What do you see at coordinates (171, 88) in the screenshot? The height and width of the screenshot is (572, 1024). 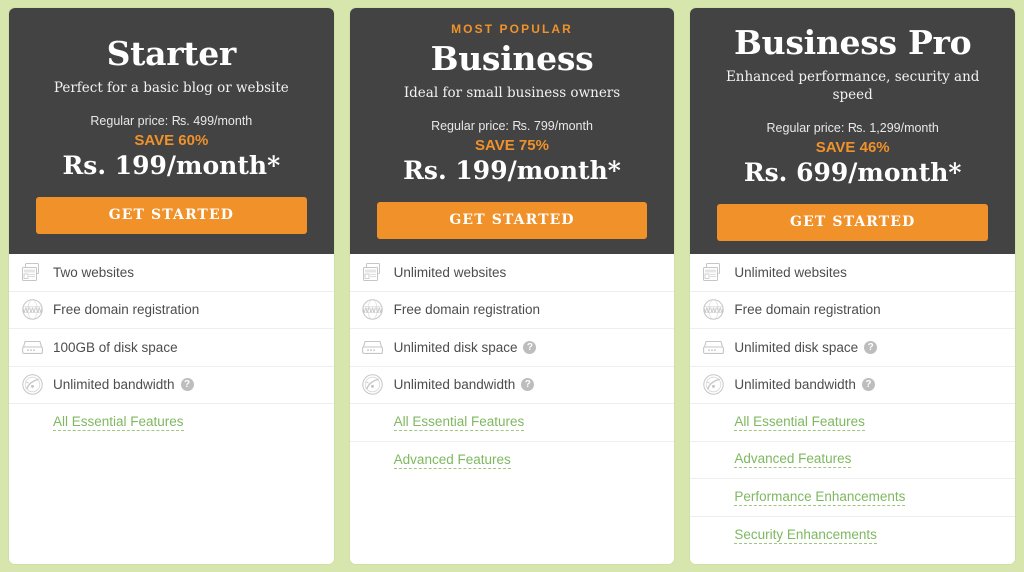 I see `plan-tagline: Perfect for a basic blog or website` at bounding box center [171, 88].